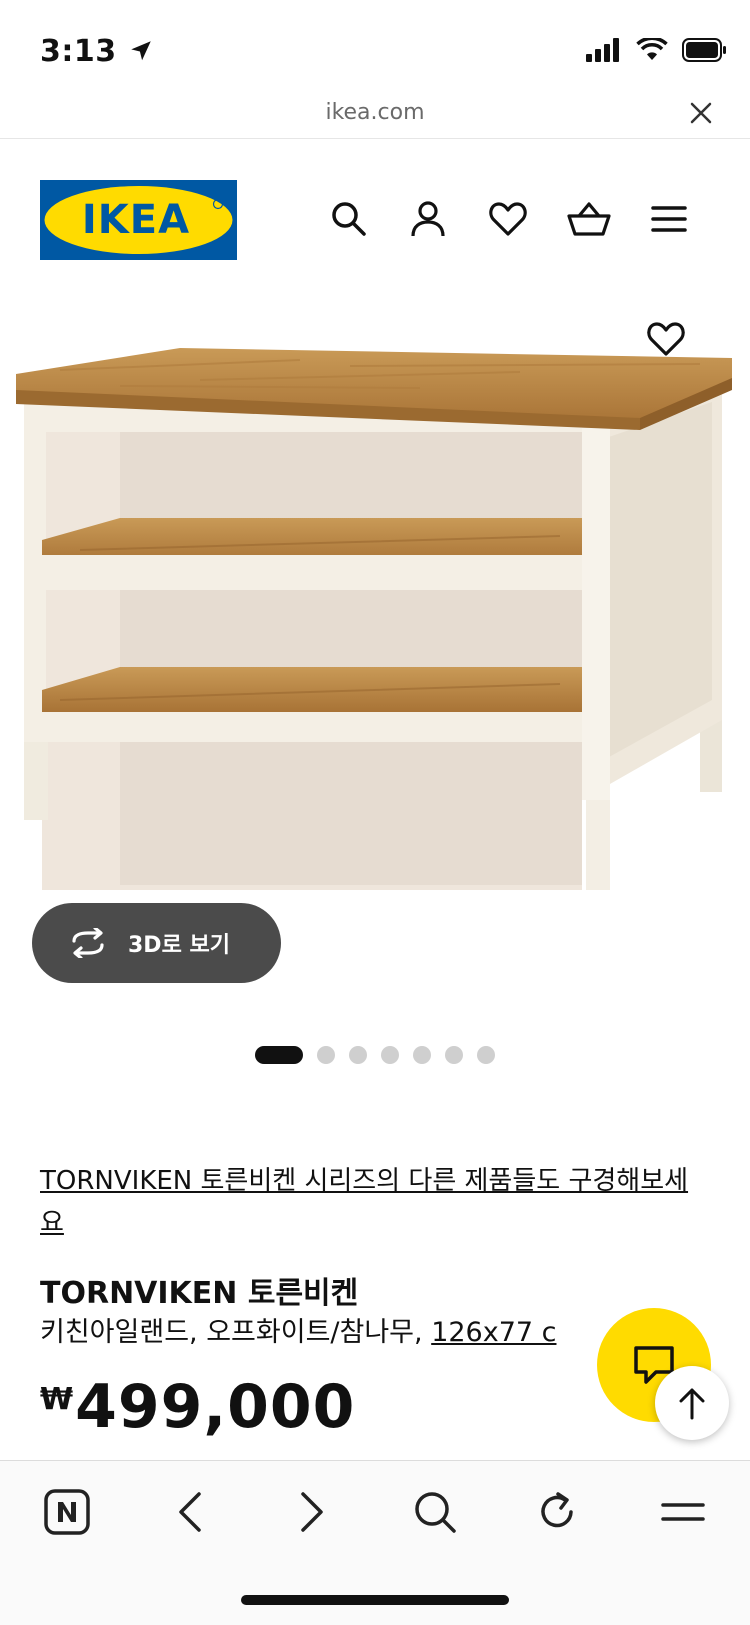 The height and width of the screenshot is (1625, 750). Describe the element at coordinates (236, 1332) in the screenshot. I see `product-description-text: 키친아일랜드, 오프화이트/참나무,` at that location.